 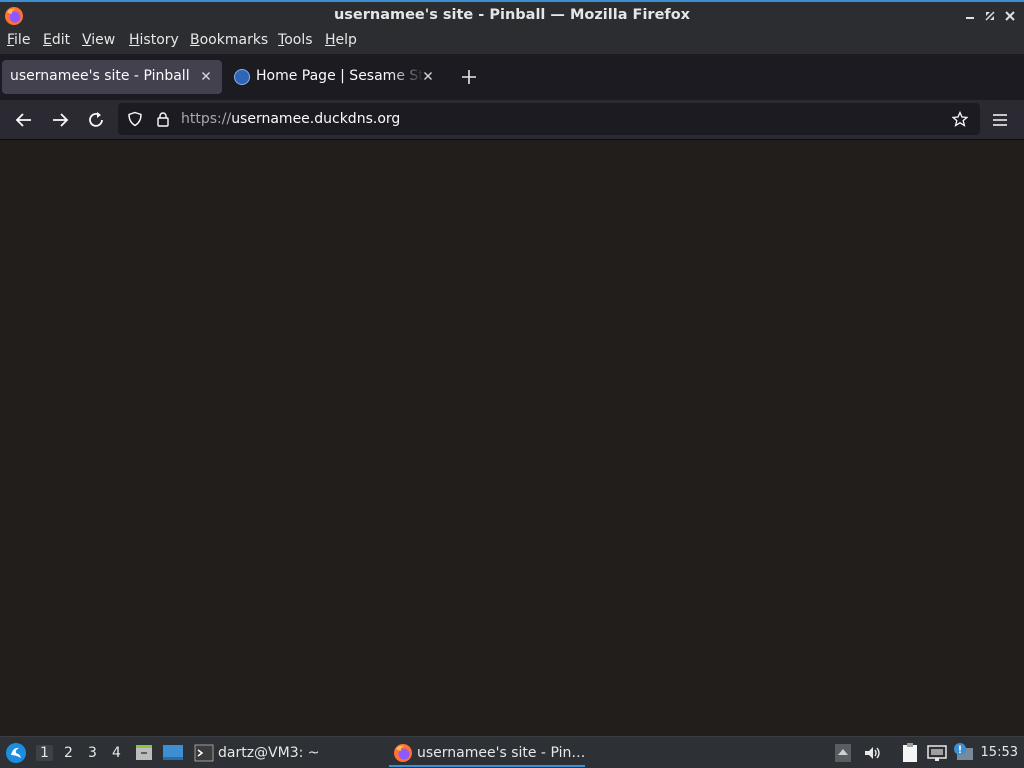 I want to click on menu-help: Help, so click(x=341, y=40).